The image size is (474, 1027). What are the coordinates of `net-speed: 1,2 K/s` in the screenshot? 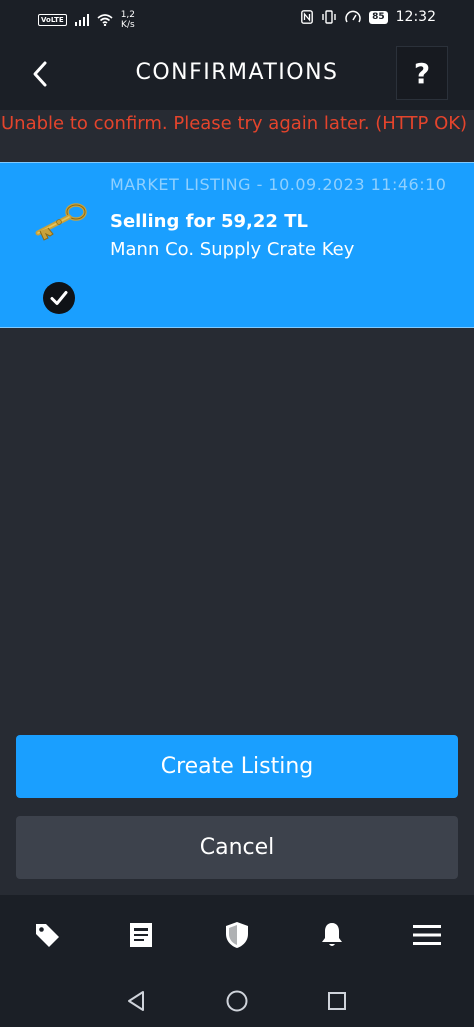 It's located at (128, 20).